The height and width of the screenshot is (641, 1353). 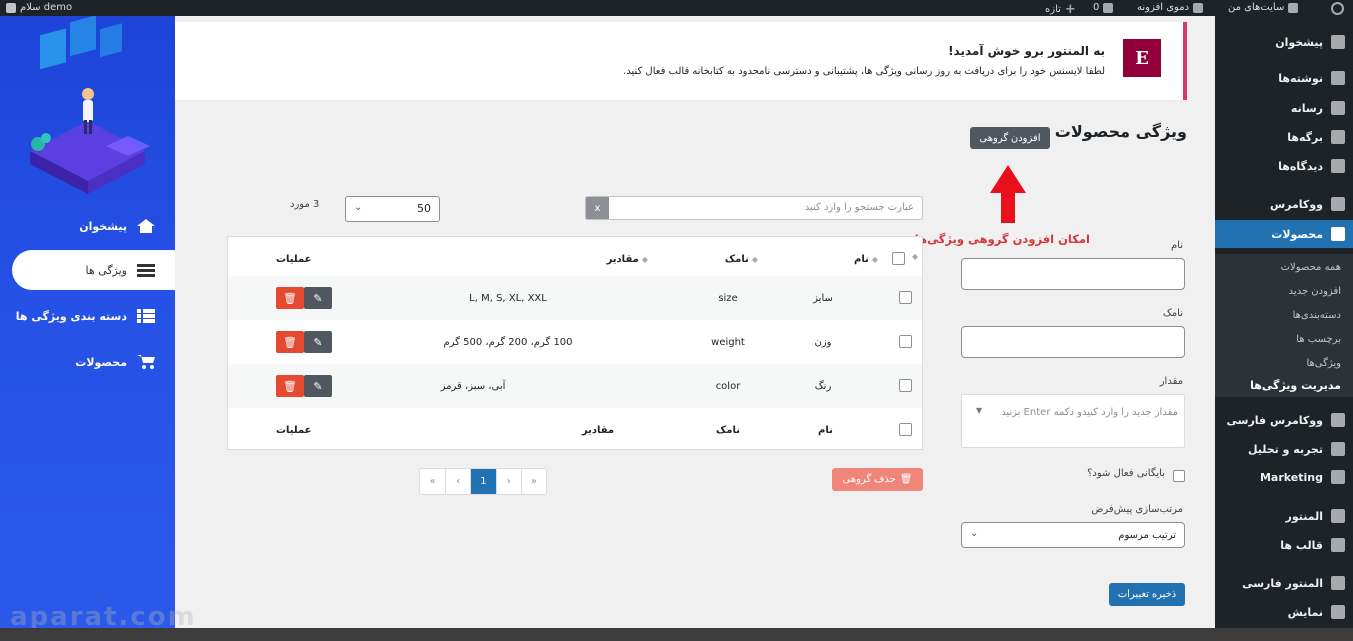 I want to click on comments-count: 0, so click(x=1096, y=7).